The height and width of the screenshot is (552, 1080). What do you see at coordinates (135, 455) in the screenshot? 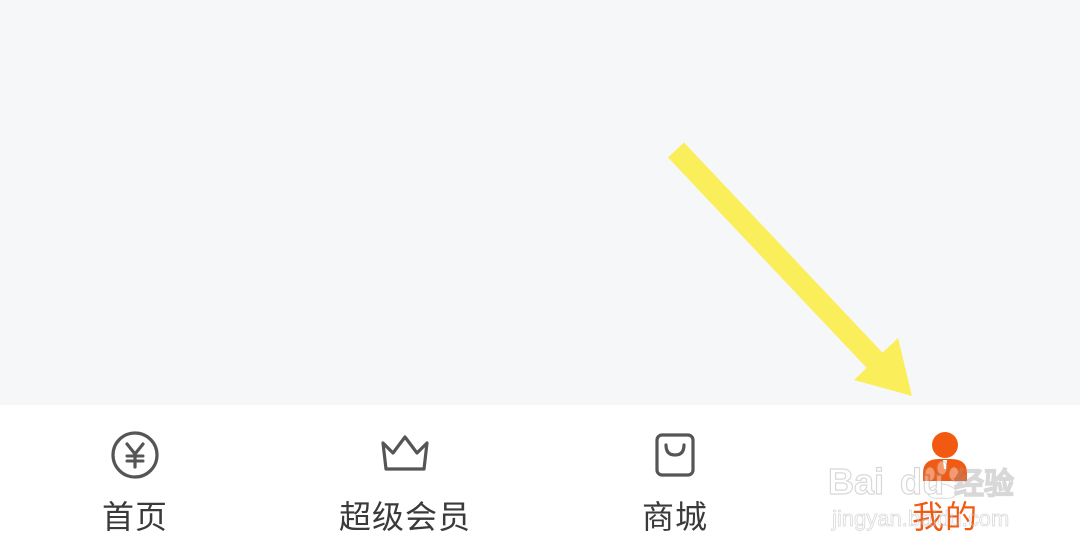
I see `yuan-circle-icon` at bounding box center [135, 455].